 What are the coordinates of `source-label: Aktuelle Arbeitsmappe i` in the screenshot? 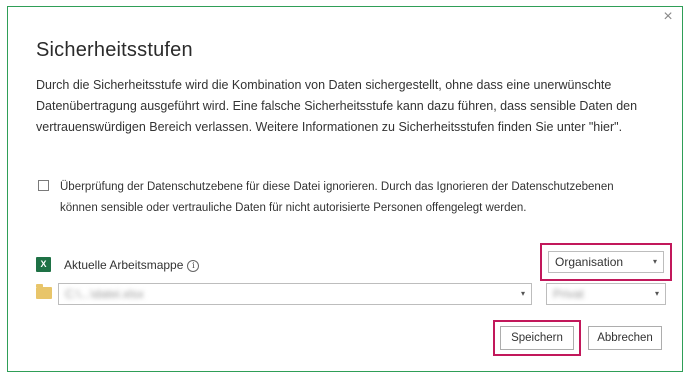 It's located at (132, 265).